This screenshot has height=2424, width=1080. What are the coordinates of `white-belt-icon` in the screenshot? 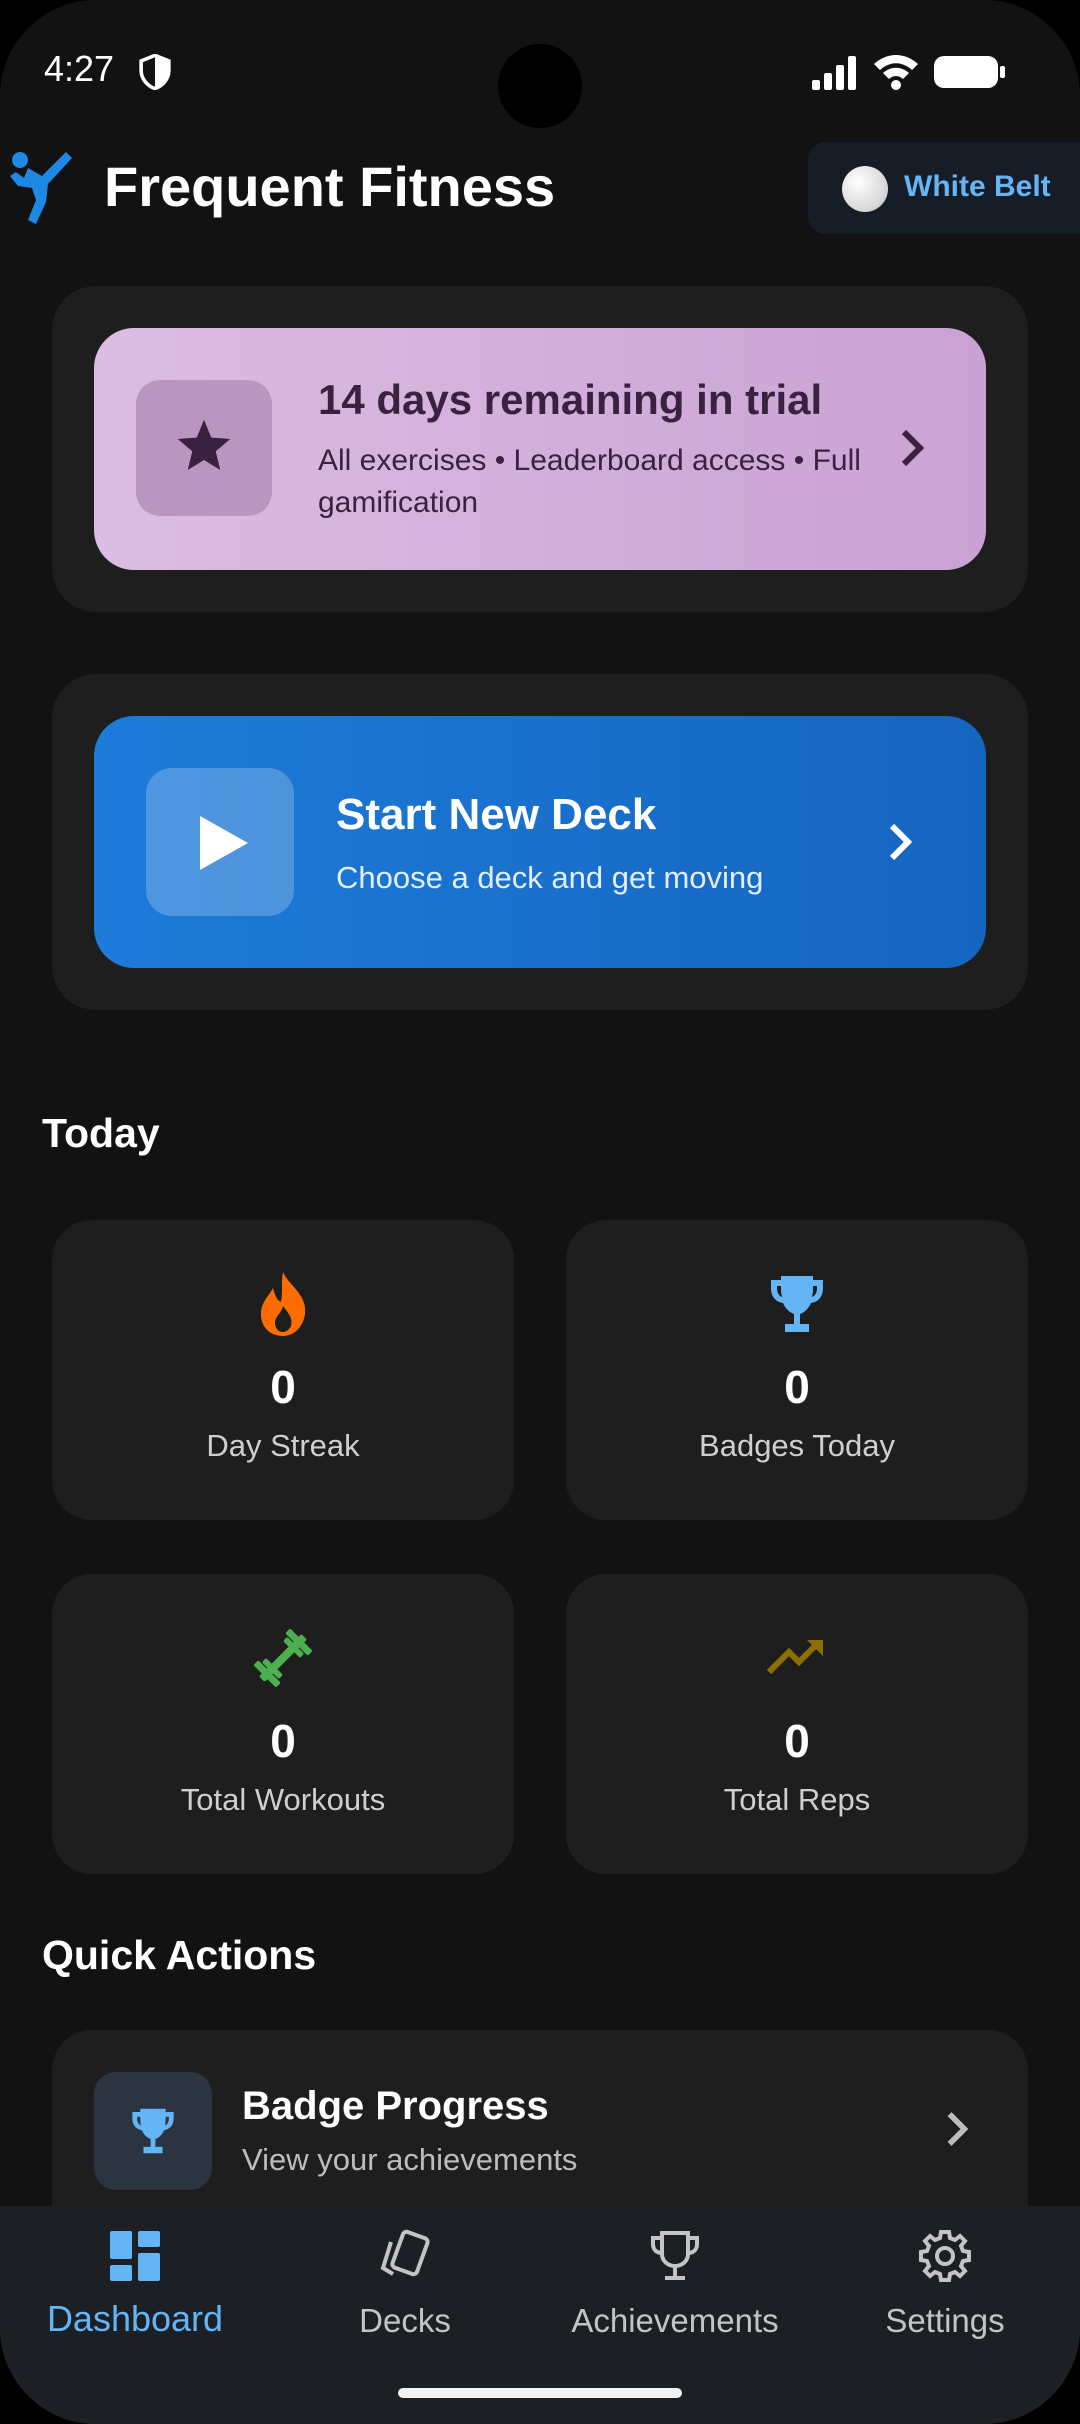 It's located at (865, 189).